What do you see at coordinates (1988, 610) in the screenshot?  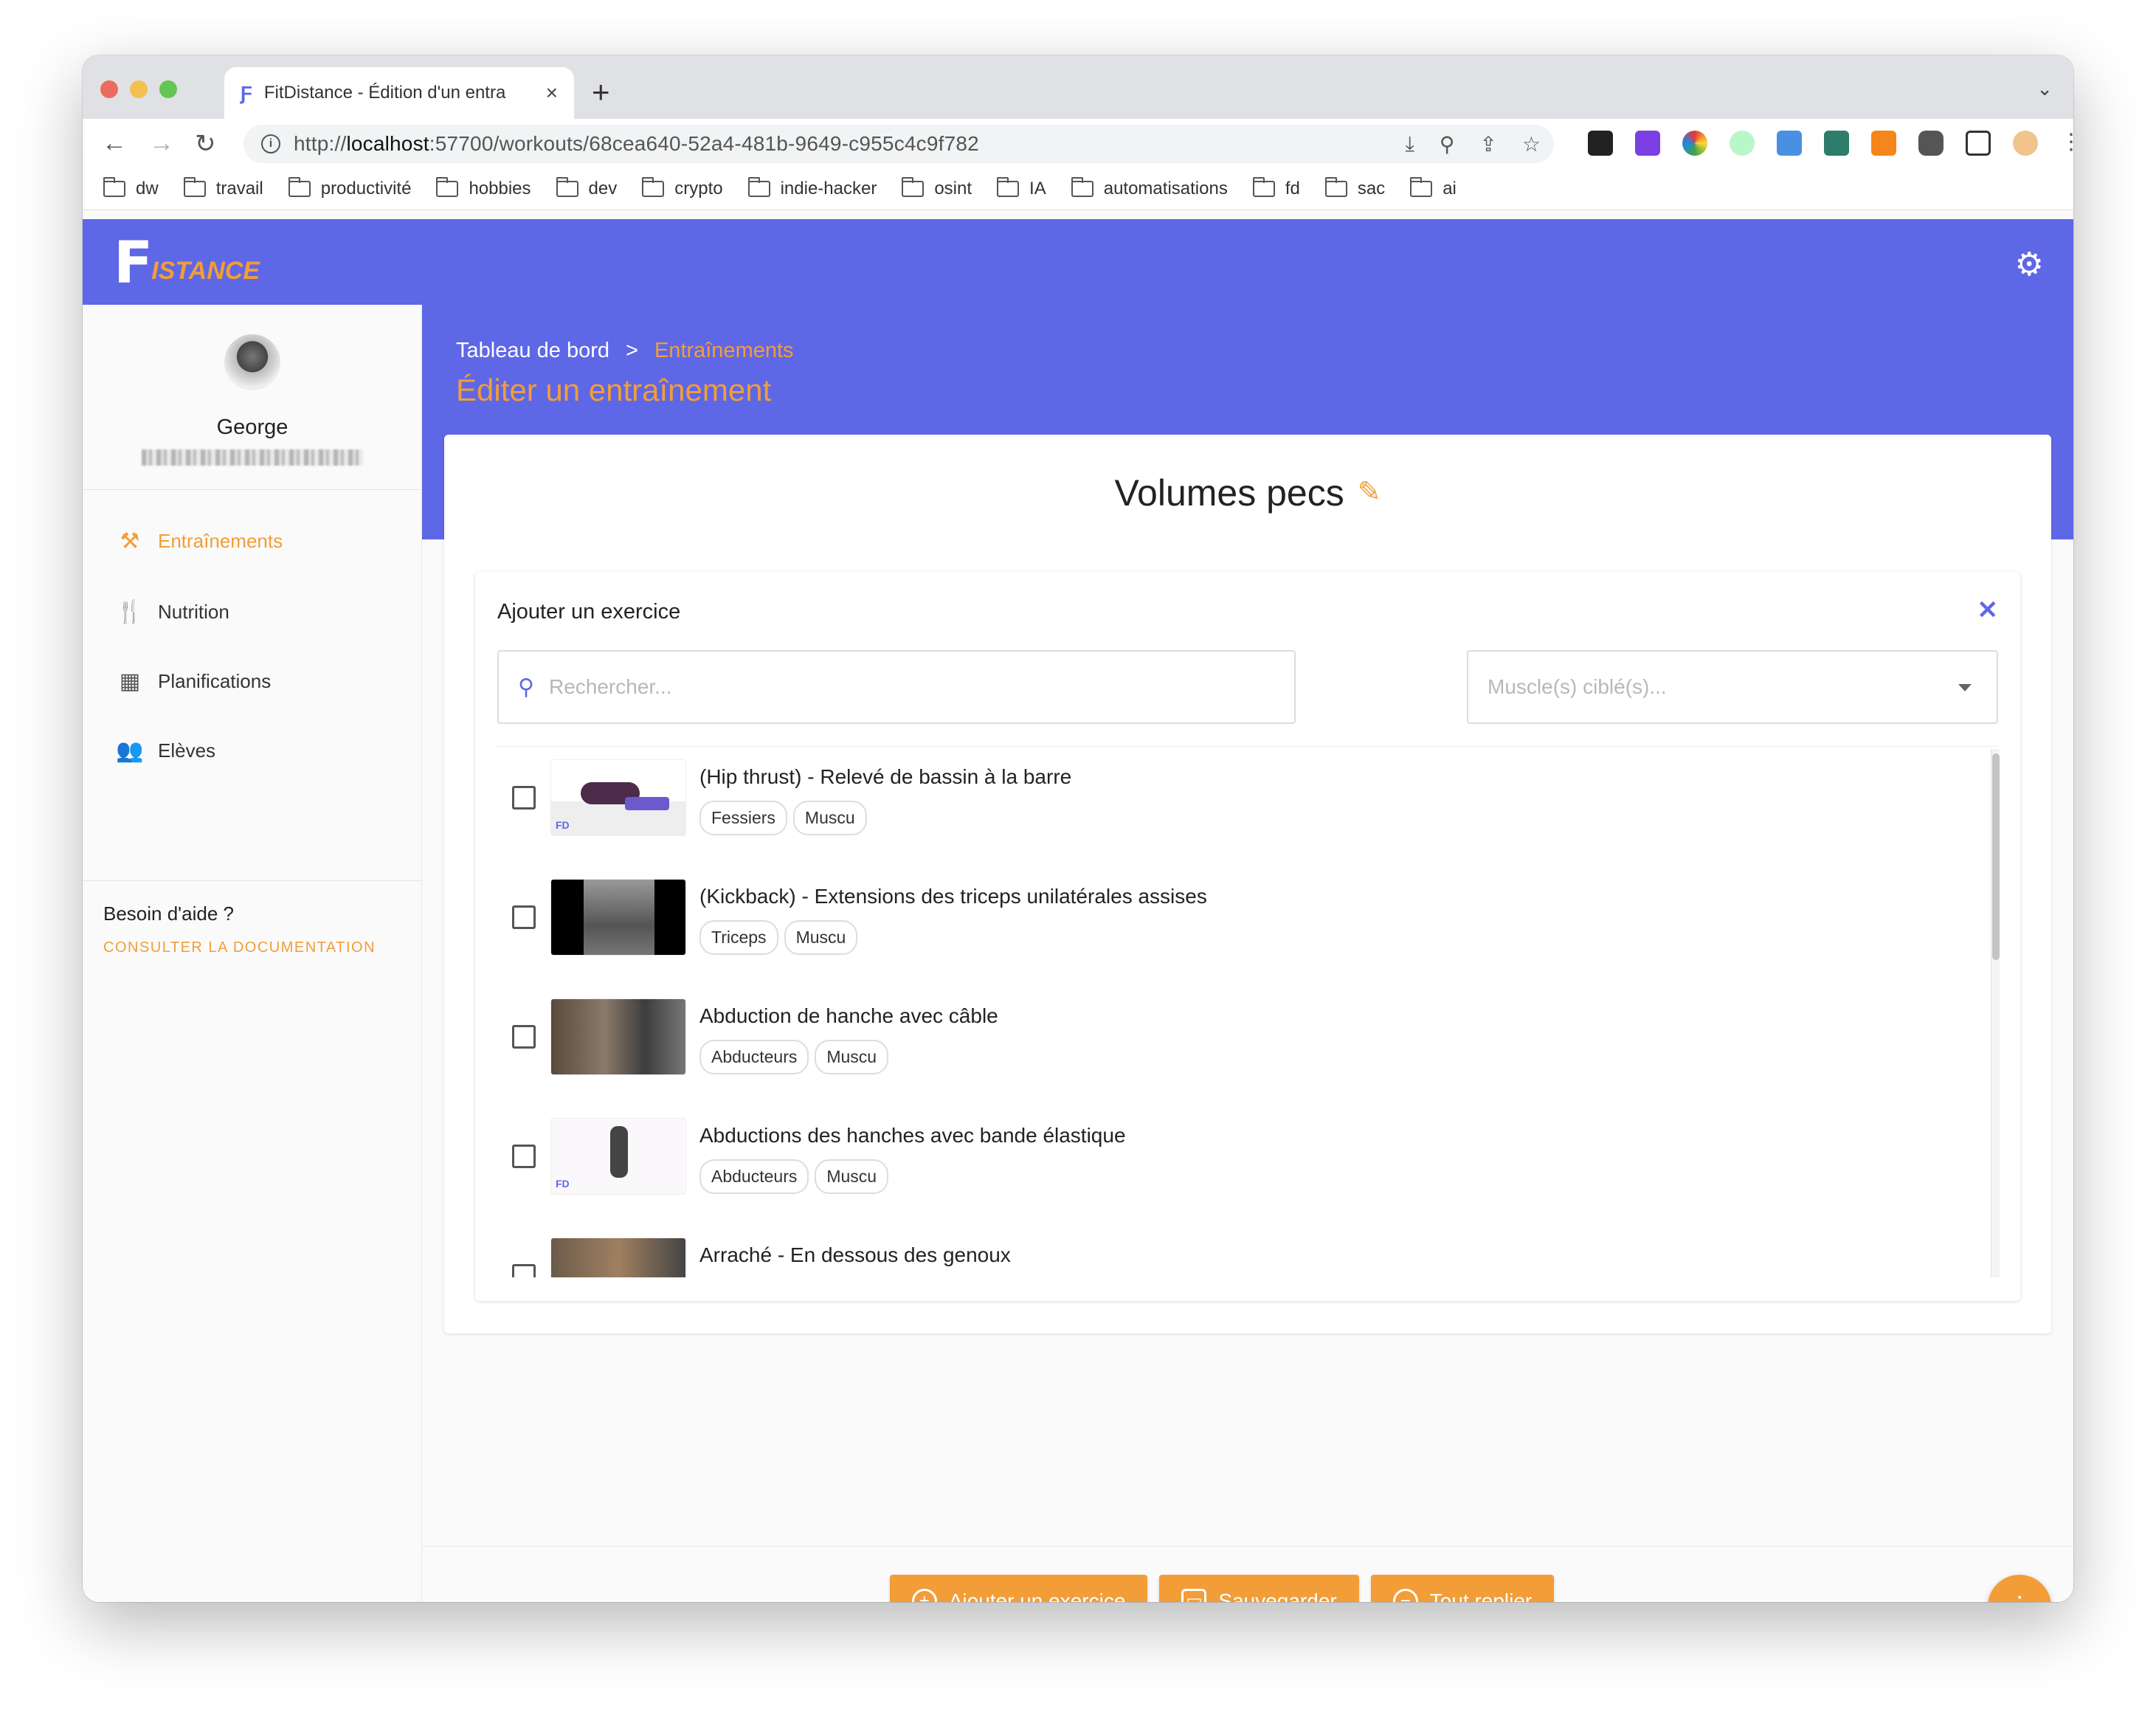 I see `close-icon: ✕` at bounding box center [1988, 610].